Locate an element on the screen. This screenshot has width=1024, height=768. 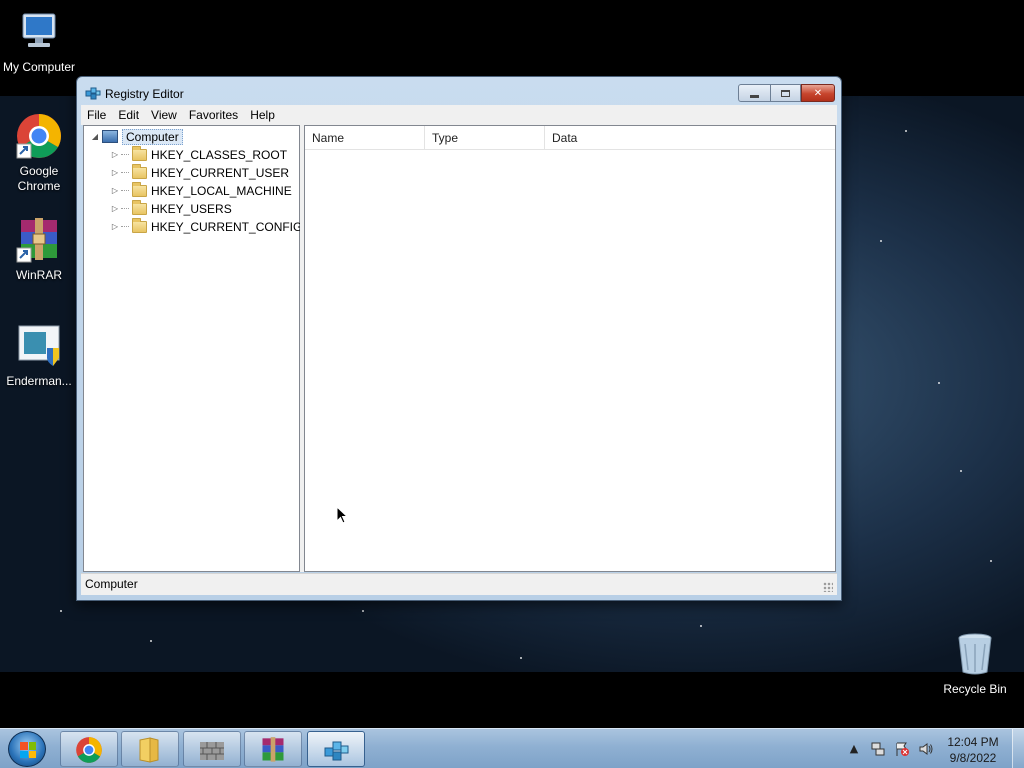
column-header-data: Data is located at coordinates (690, 138).